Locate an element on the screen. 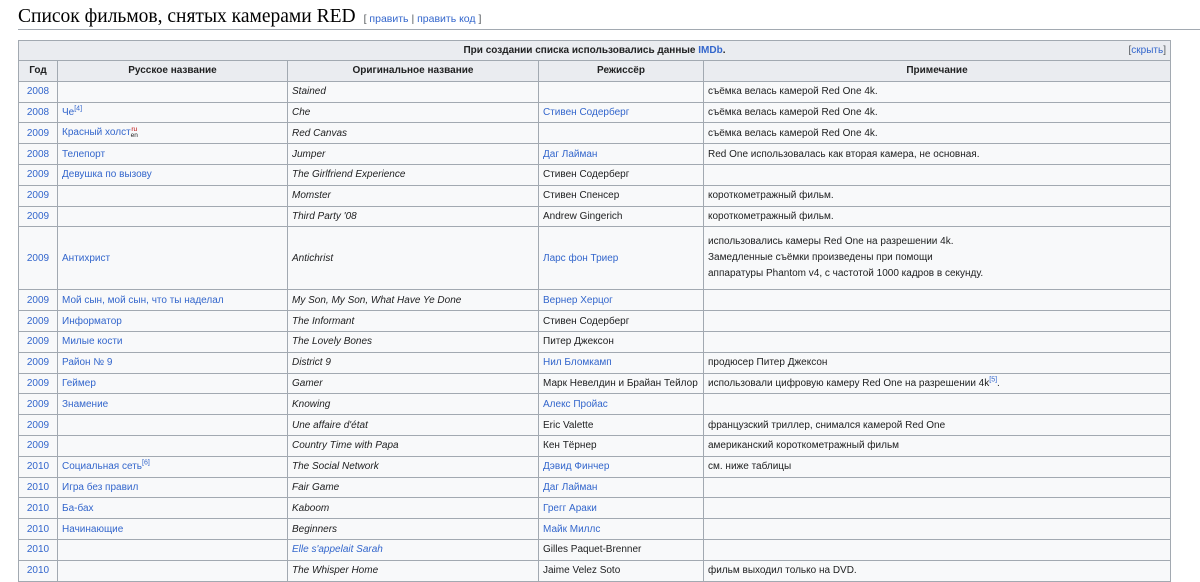  russian-title-link: Ба-бах is located at coordinates (78, 508).